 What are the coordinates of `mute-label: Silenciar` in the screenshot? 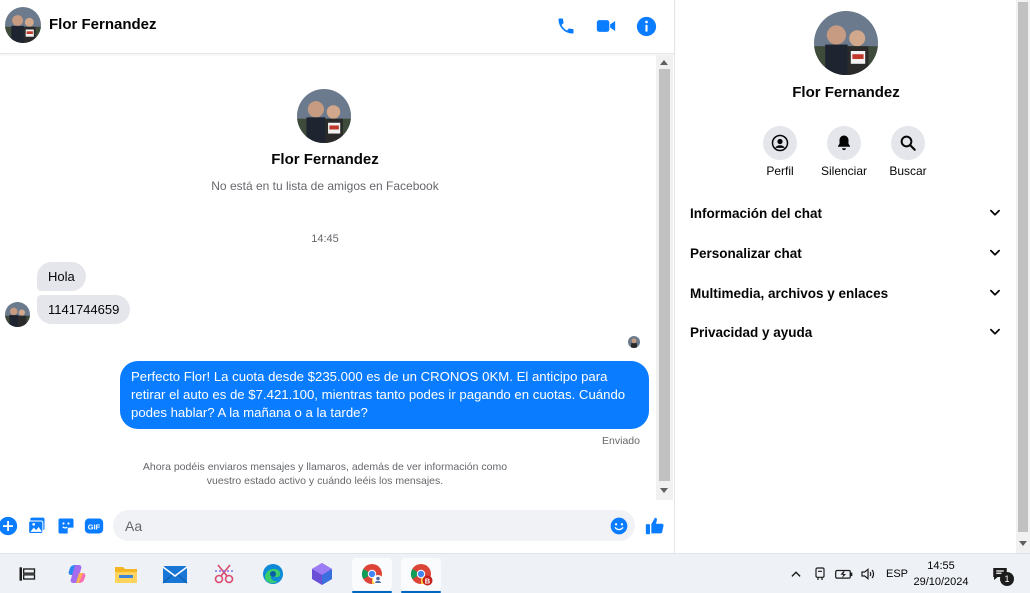 It's located at (844, 171).